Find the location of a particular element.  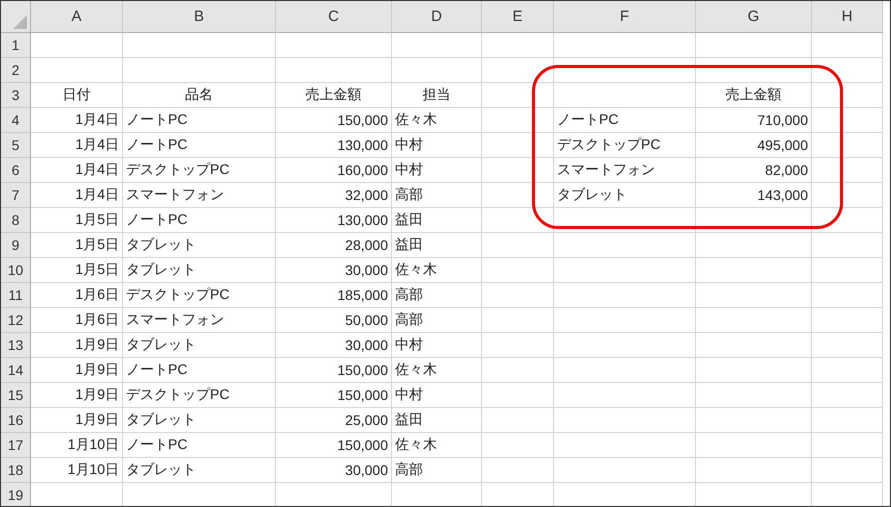

table-cell: 1月6日 is located at coordinates (77, 295).